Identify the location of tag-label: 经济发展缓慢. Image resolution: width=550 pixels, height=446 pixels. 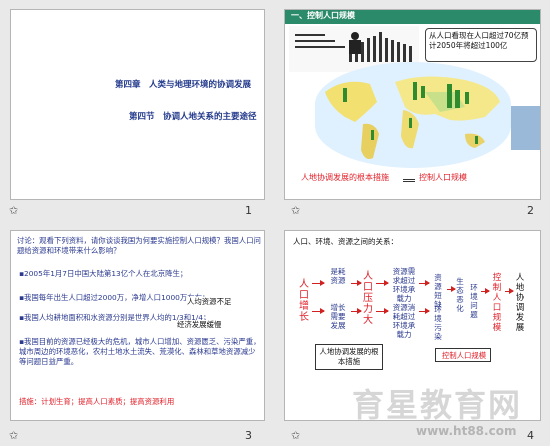
(199, 325).